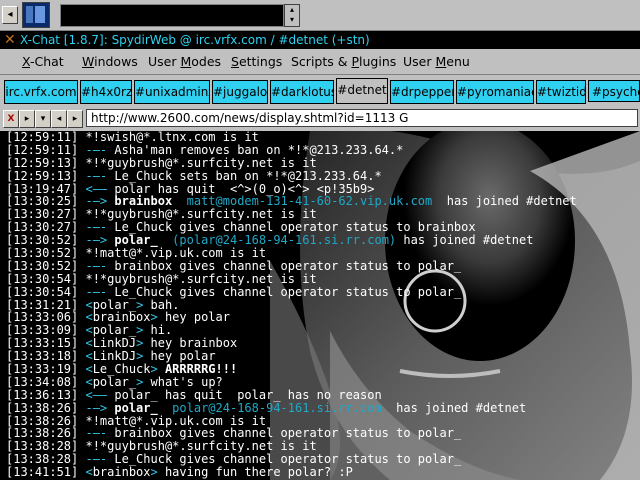 The width and height of the screenshot is (640, 480). Describe the element at coordinates (42, 188) in the screenshot. I see `chat-timestamp: [13:19:47]` at that location.